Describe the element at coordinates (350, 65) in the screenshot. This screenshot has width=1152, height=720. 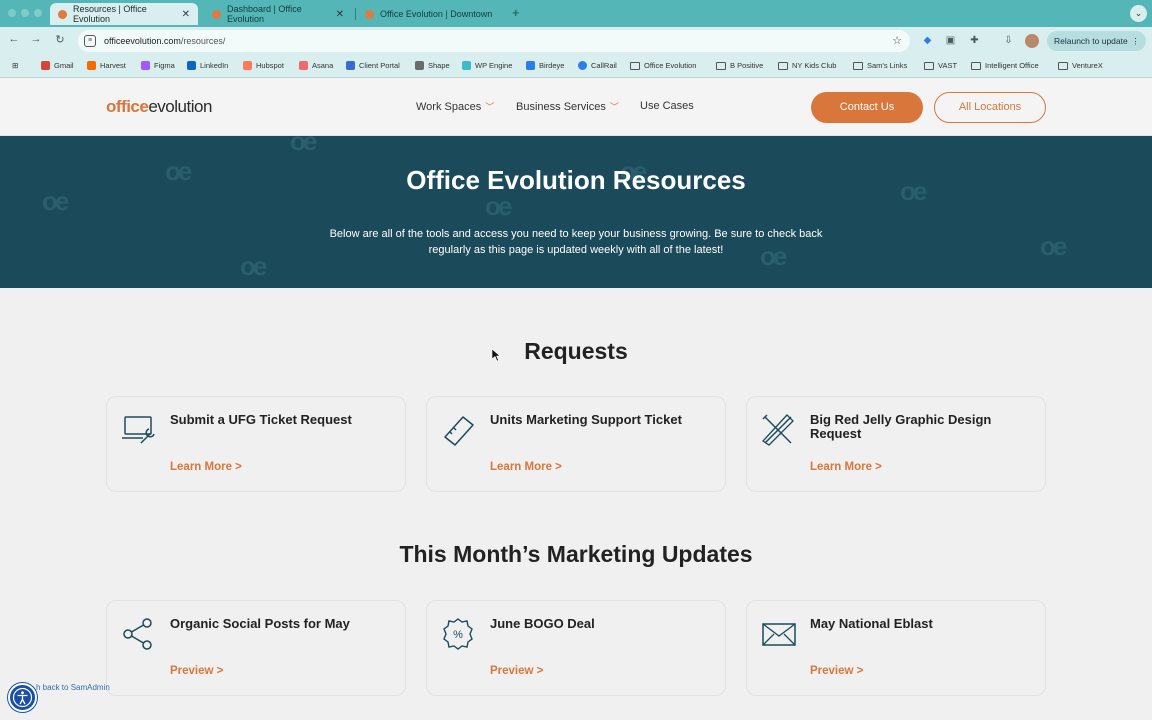
I see `client-portal-icon` at that location.